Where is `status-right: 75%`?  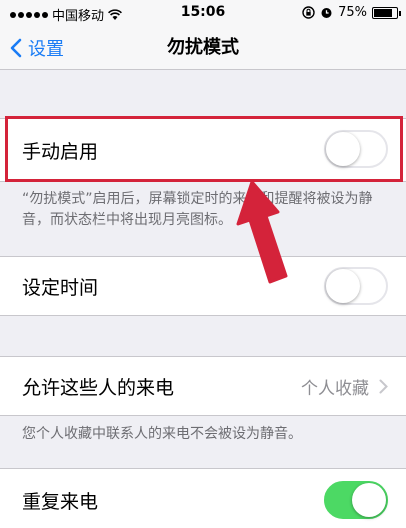 status-right: 75% is located at coordinates (351, 12).